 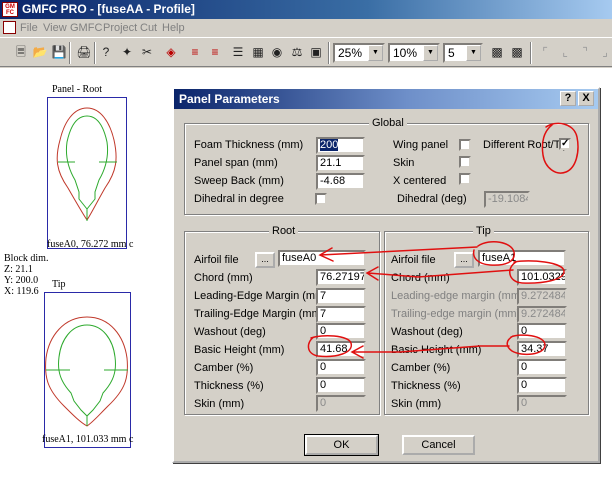 I want to click on cube-alt-icon: ▩, so click(x=517, y=52).